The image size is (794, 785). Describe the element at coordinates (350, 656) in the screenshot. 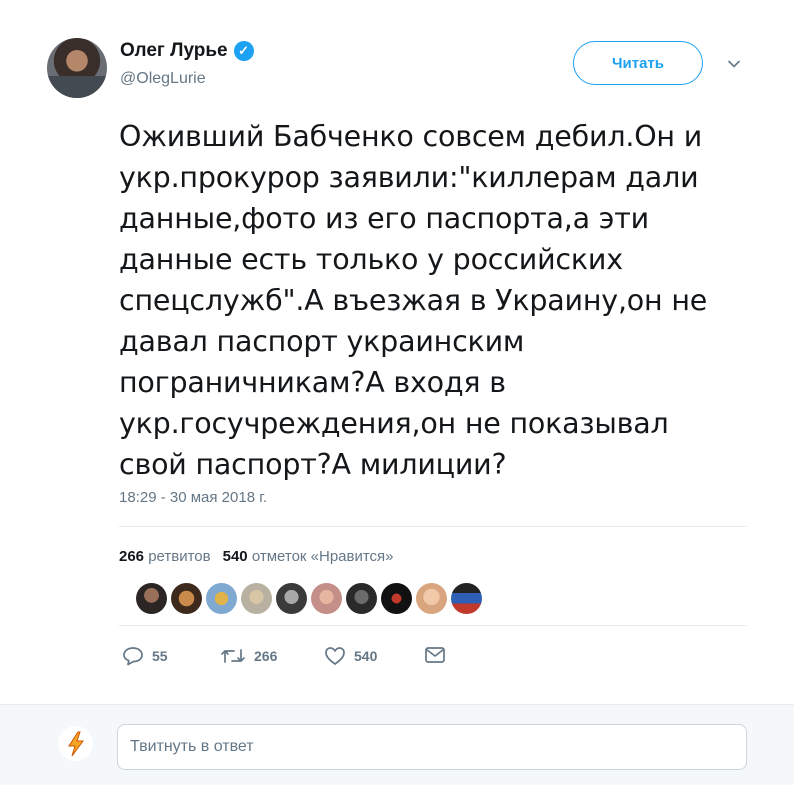

I see `like-action: 540` at that location.